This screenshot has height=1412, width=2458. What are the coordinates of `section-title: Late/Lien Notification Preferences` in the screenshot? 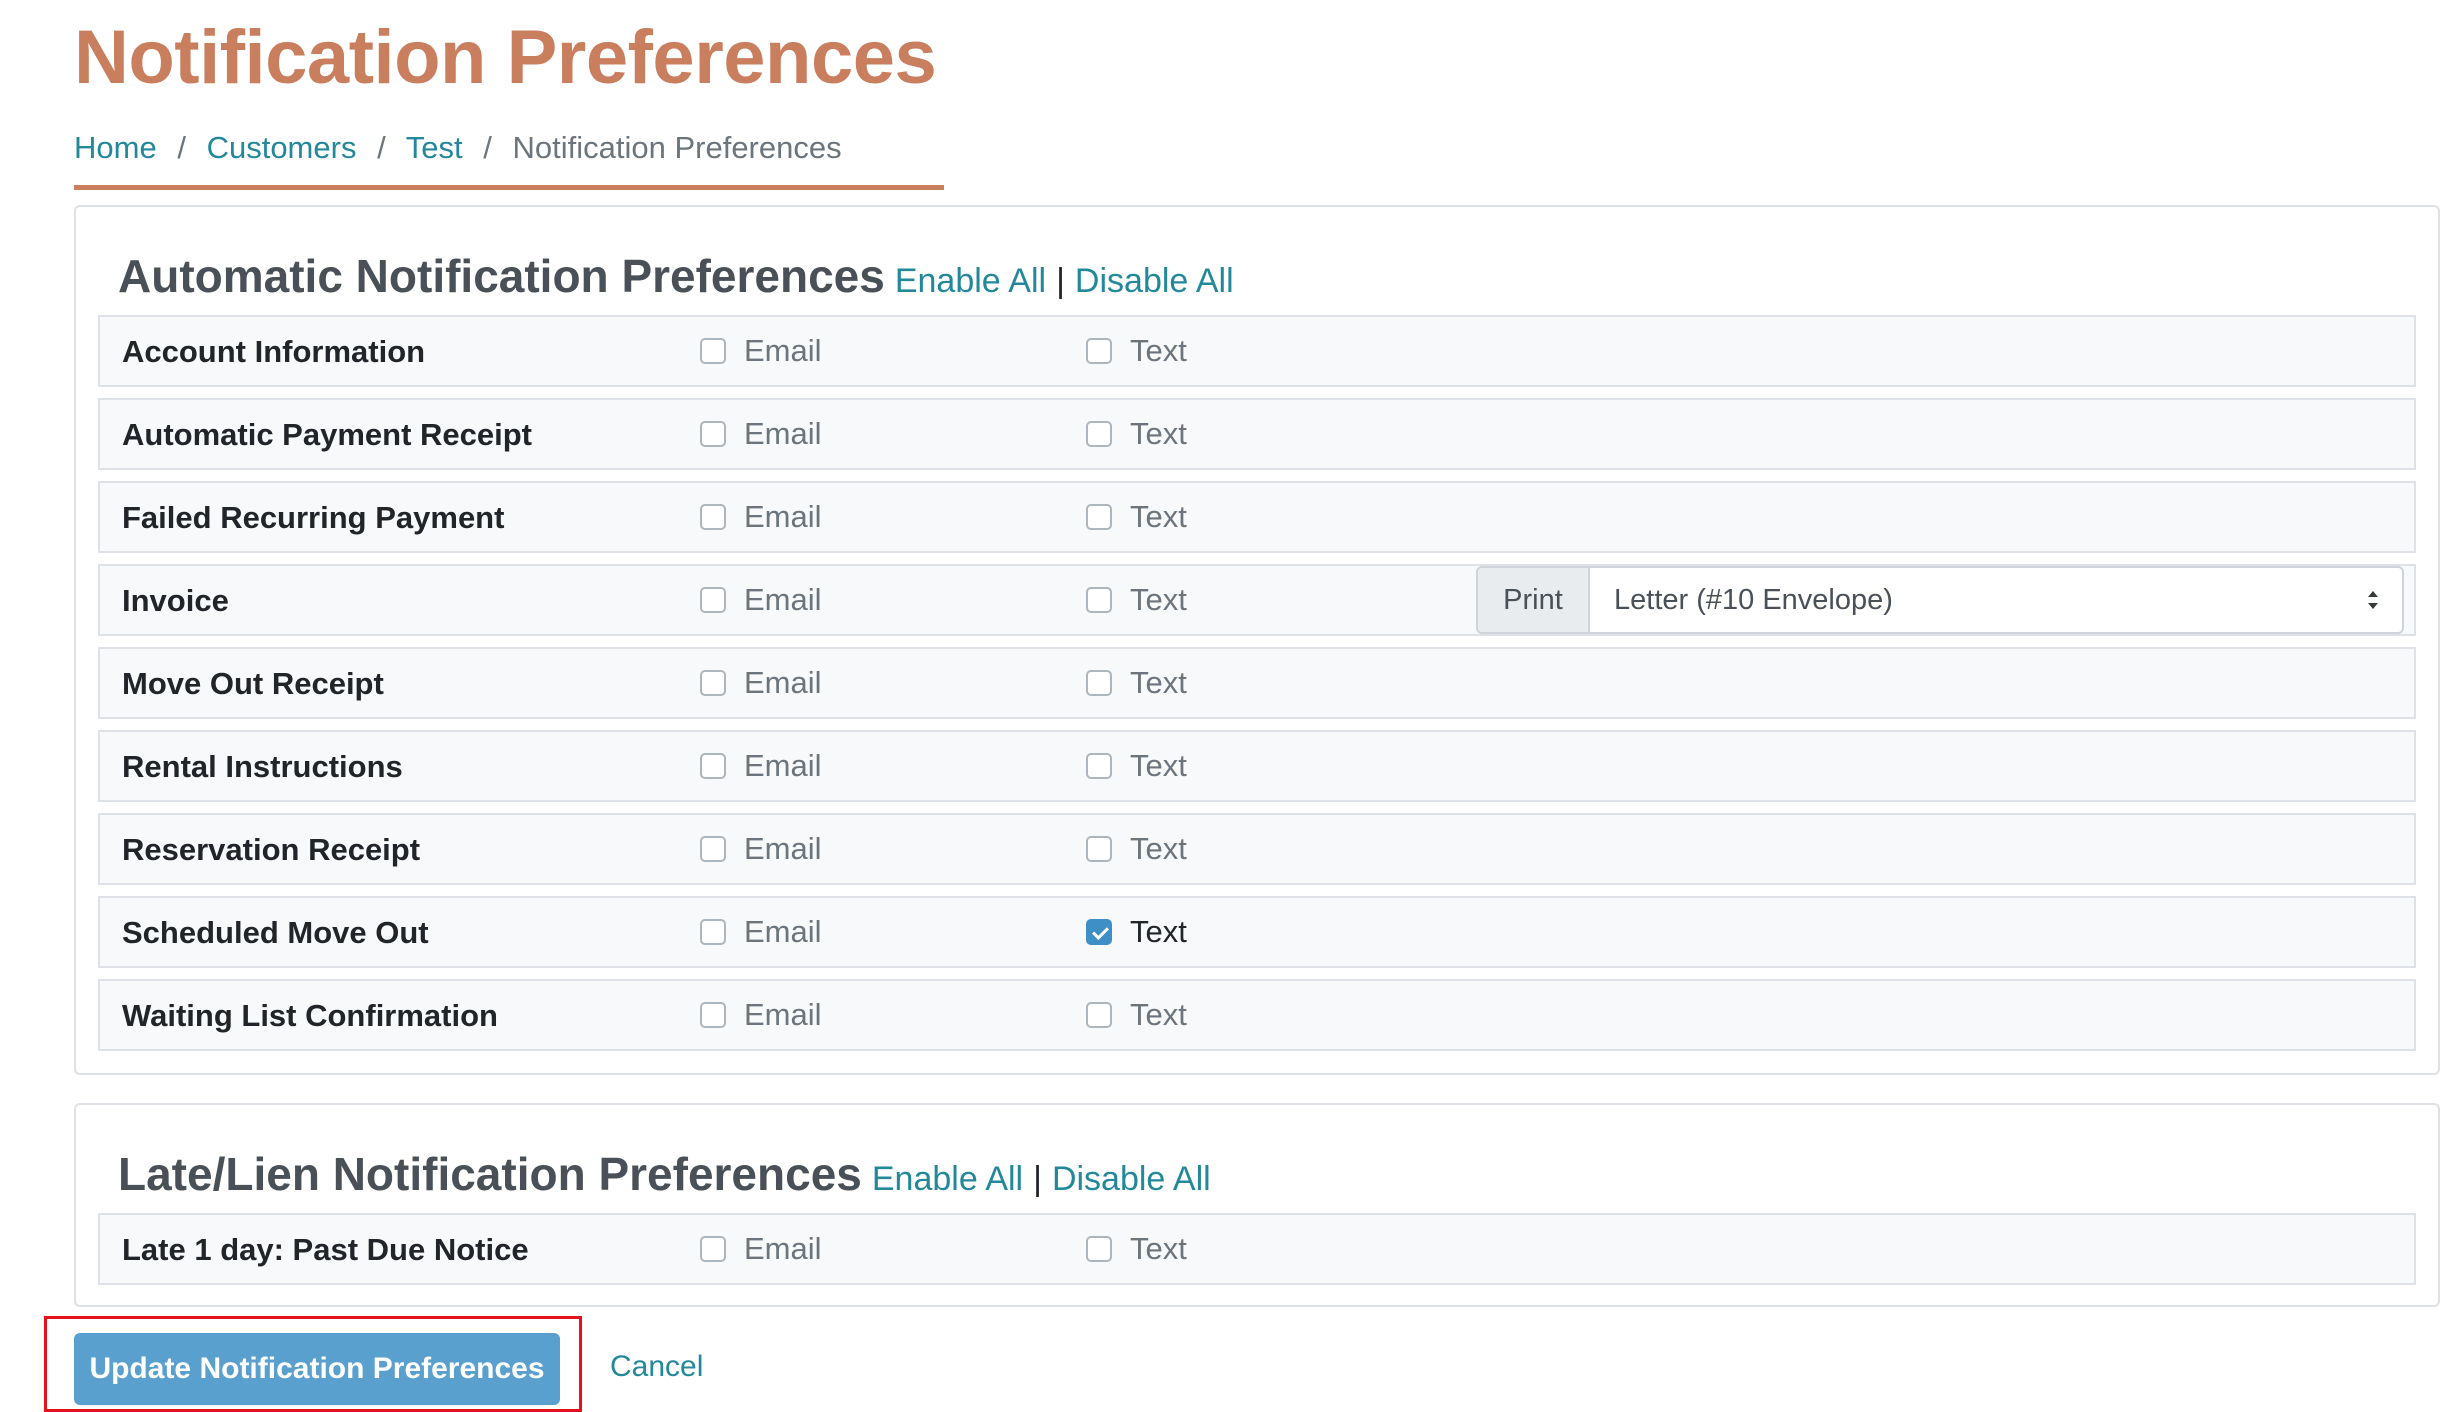 It's located at (490, 1174).